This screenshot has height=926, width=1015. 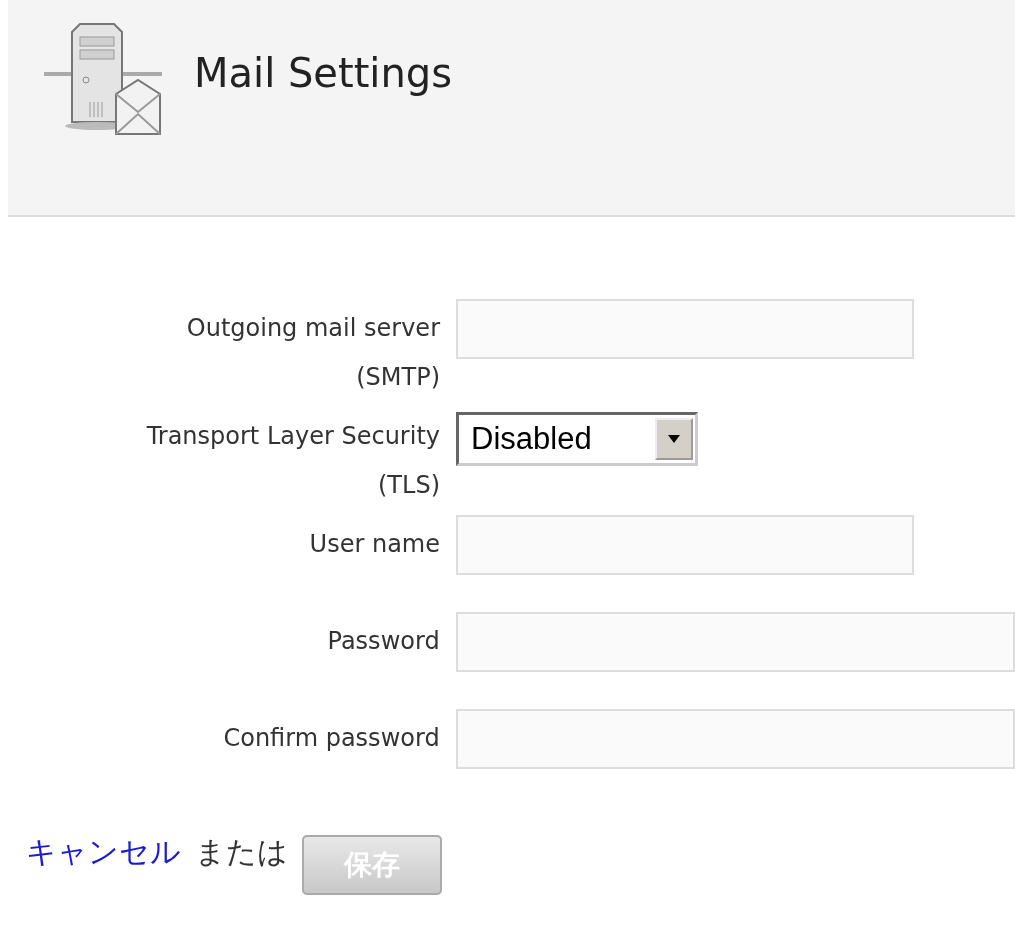 What do you see at coordinates (323, 73) in the screenshot?
I see `page-title: Mail Settings` at bounding box center [323, 73].